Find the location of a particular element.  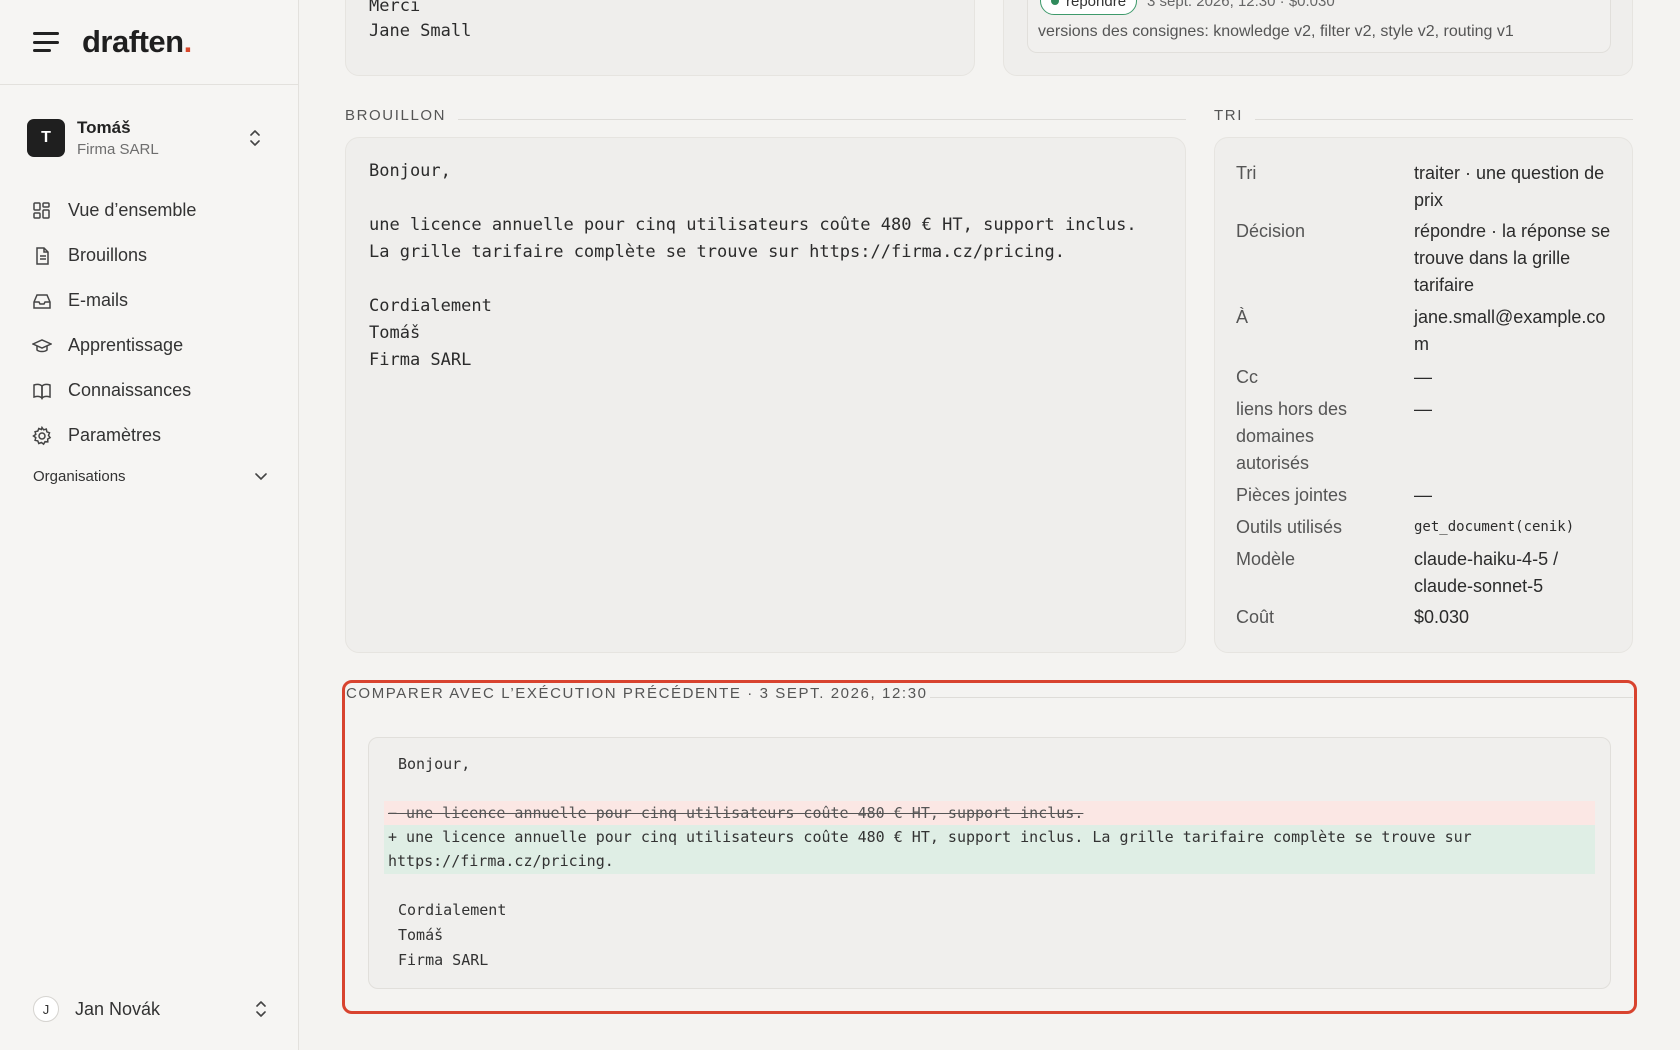

user-menu: J Jan Novák is located at coordinates (150, 1009).